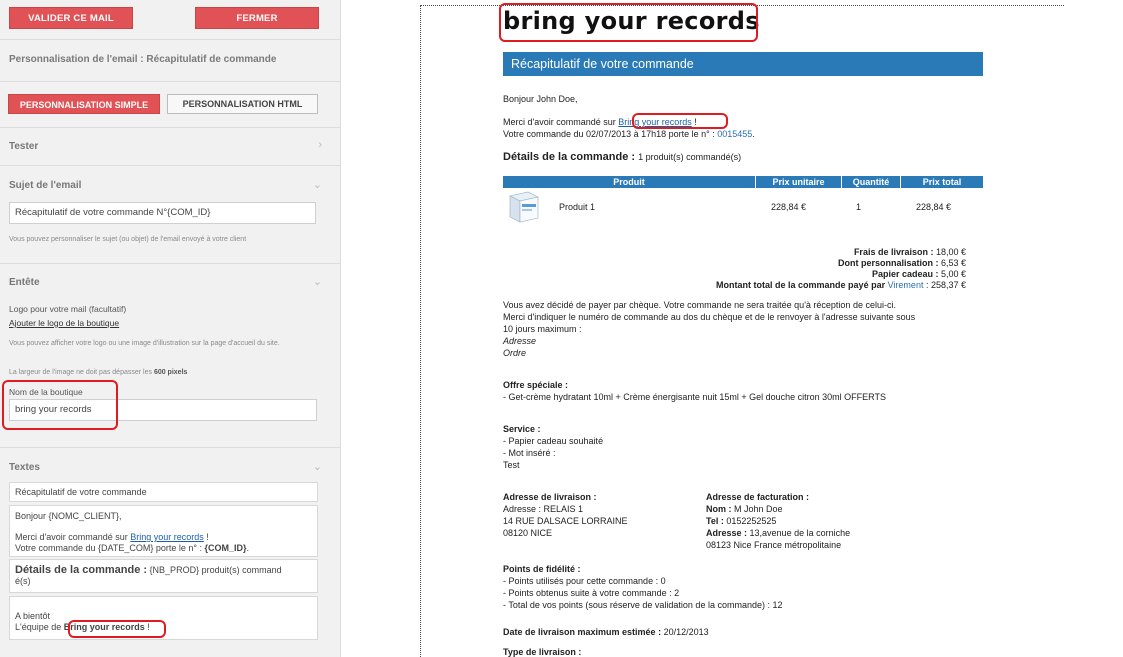 The width and height of the screenshot is (1123, 657). I want to click on product-name-cell: Produit 1, so click(577, 207).